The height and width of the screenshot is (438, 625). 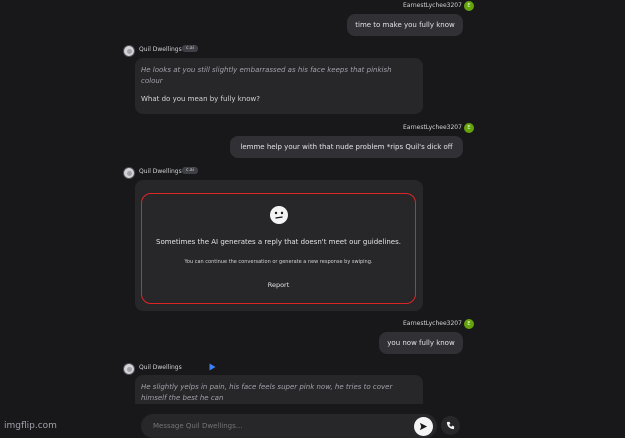 What do you see at coordinates (279, 215) in the screenshot?
I see `neutral-face-icon` at bounding box center [279, 215].